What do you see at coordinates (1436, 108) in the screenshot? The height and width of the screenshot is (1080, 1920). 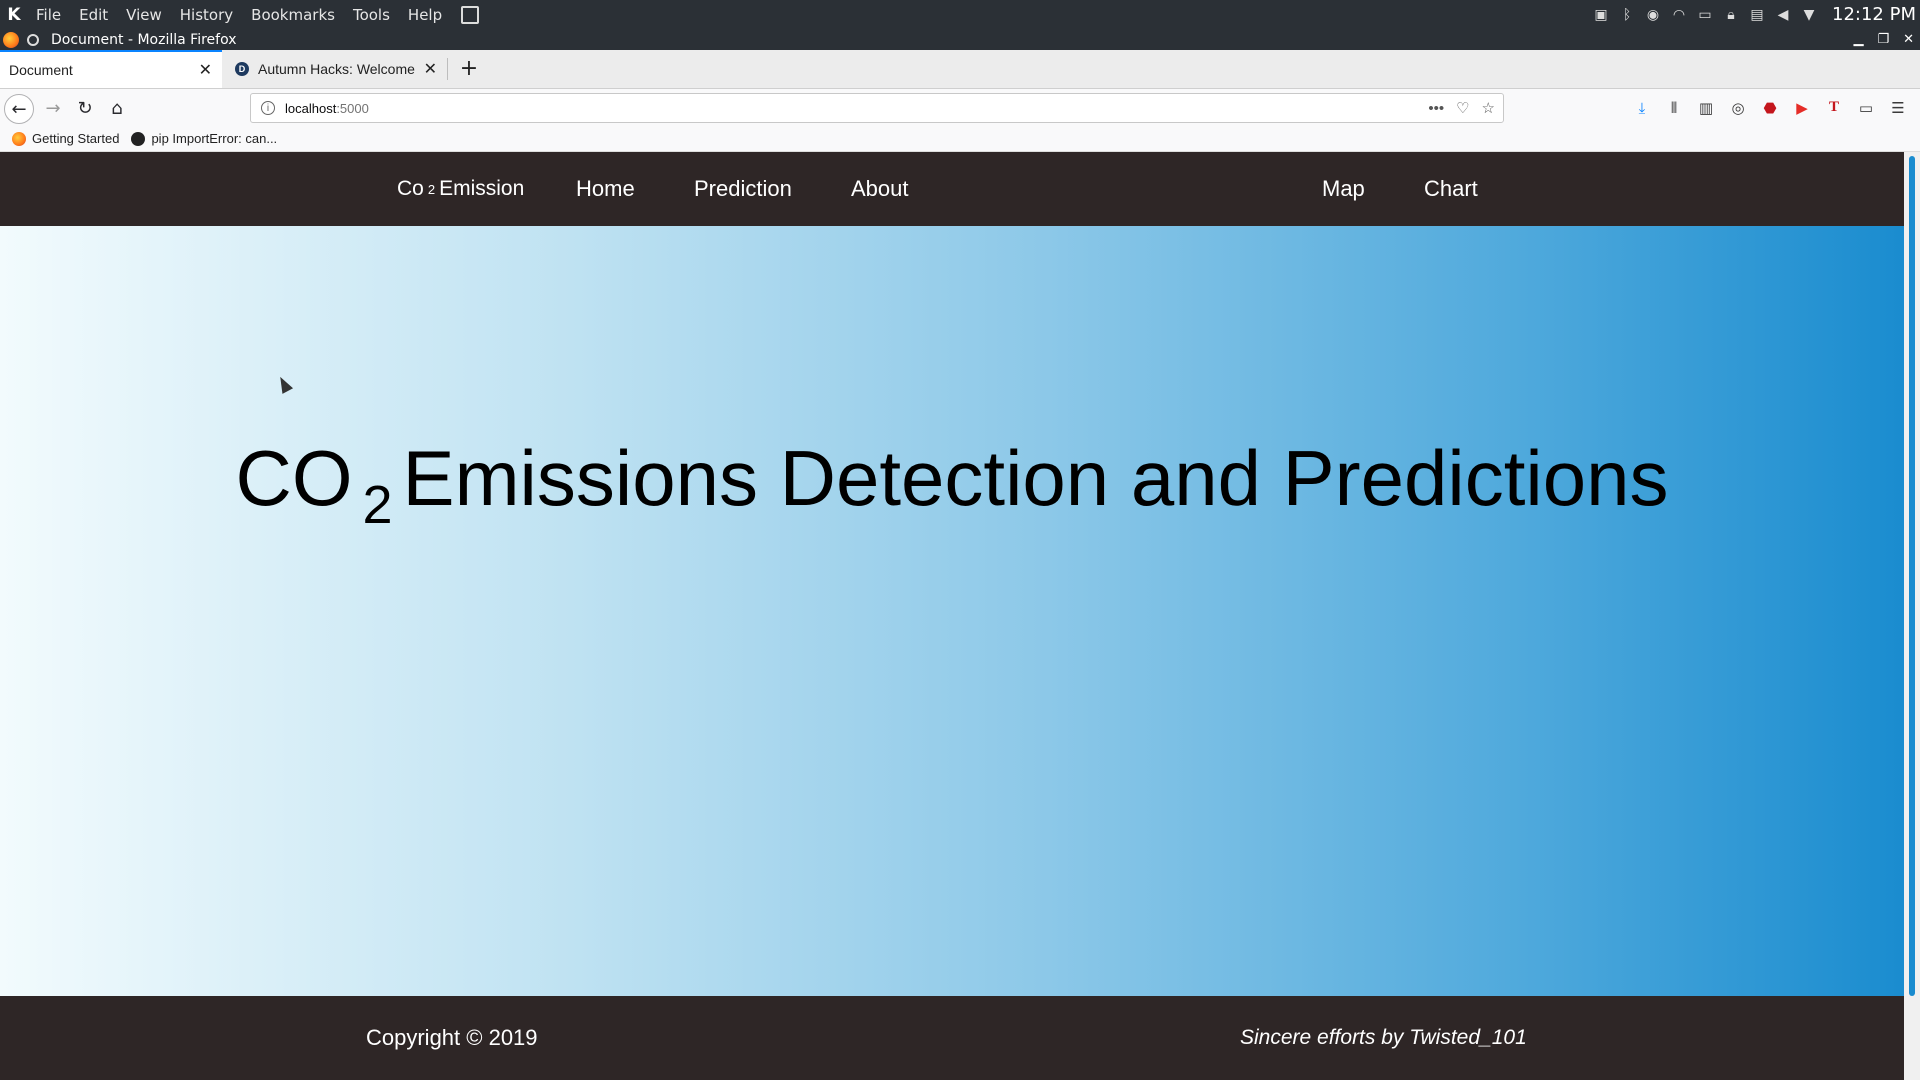 I see `page-actions-icon: •••` at bounding box center [1436, 108].